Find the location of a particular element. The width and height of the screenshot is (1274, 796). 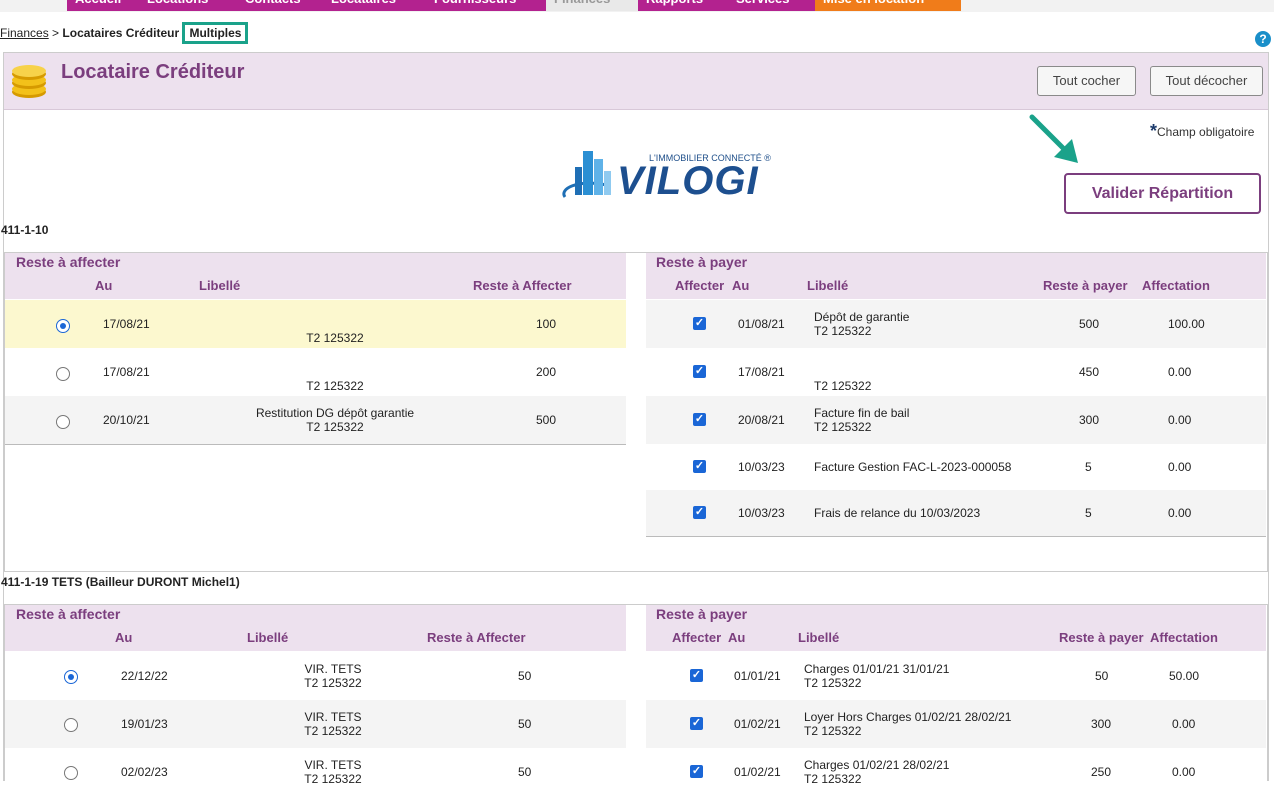

table-row: 22/12/22 VIR. TETS T2 125322 50 is located at coordinates (315, 676).